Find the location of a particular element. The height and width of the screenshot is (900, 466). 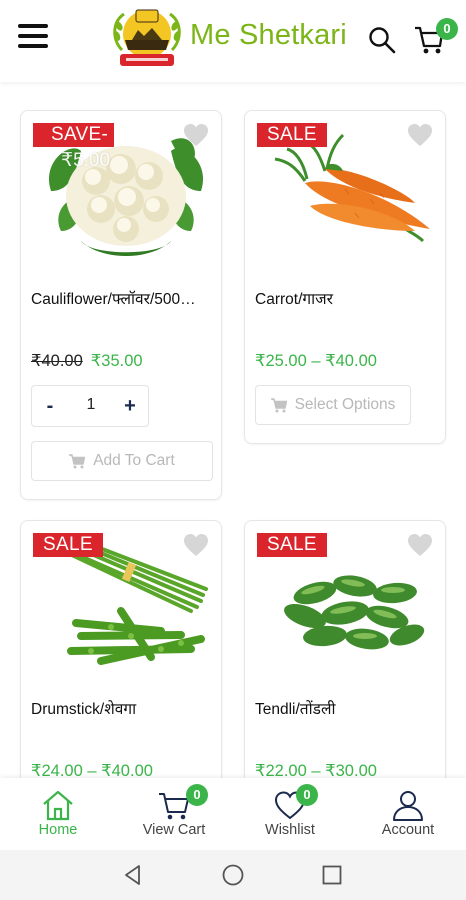

sale-price: ₹35.00 is located at coordinates (116, 361).